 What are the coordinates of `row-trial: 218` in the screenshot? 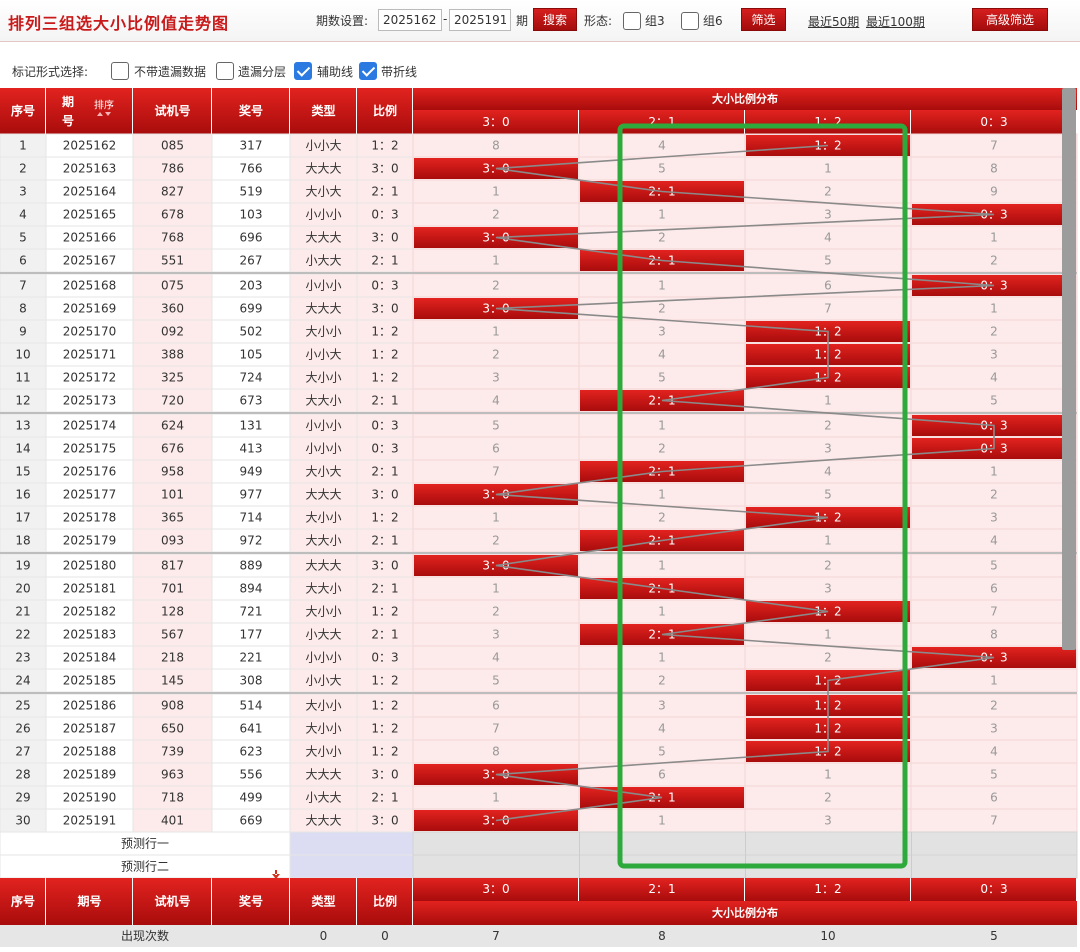 It's located at (172, 658).